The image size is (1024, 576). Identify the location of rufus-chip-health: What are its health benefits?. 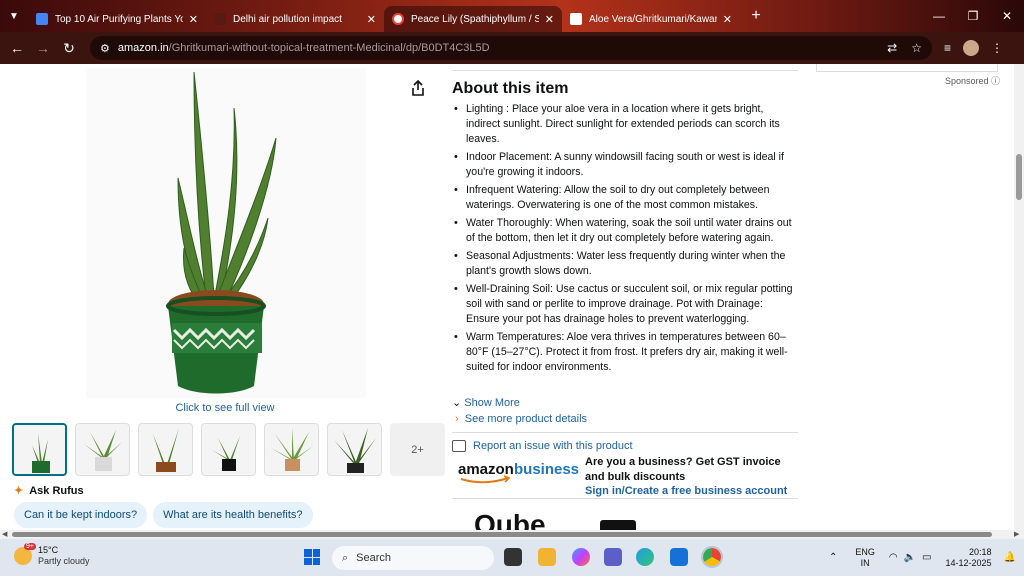
(233, 515).